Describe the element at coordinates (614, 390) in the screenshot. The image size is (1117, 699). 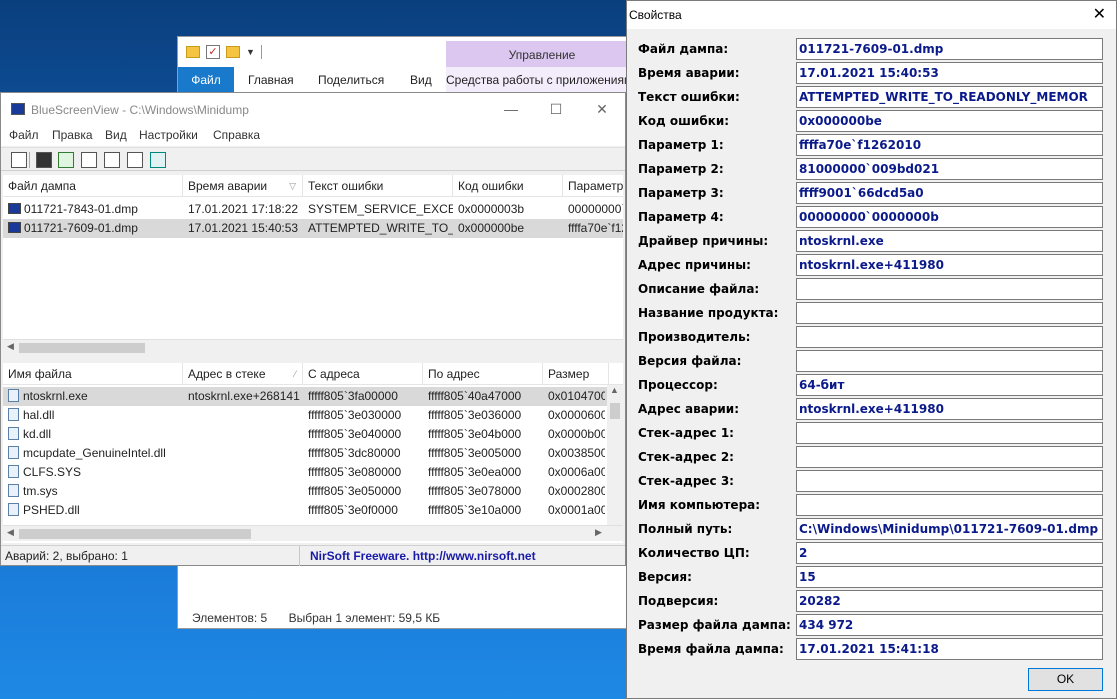
I see `scroll-up-icon: ▲` at that location.